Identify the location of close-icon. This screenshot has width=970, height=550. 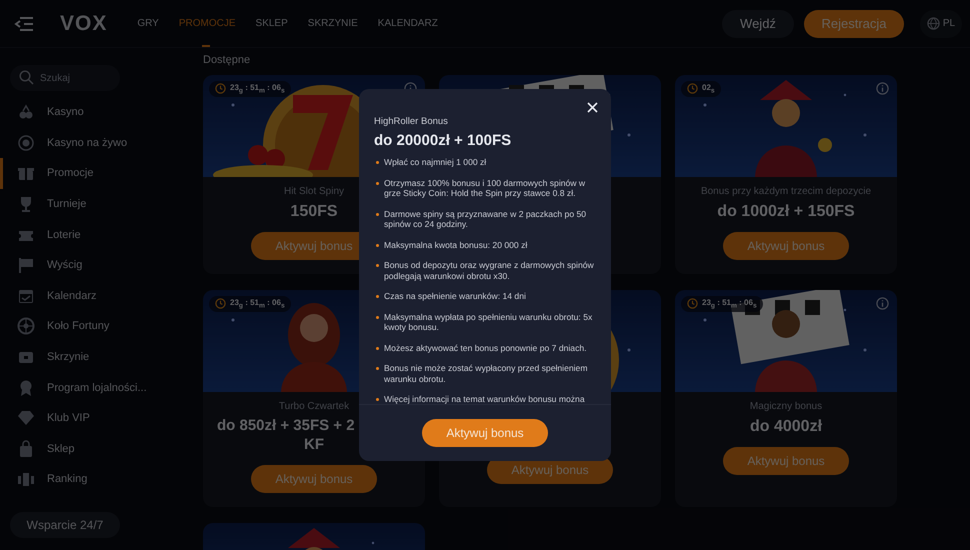
(592, 107).